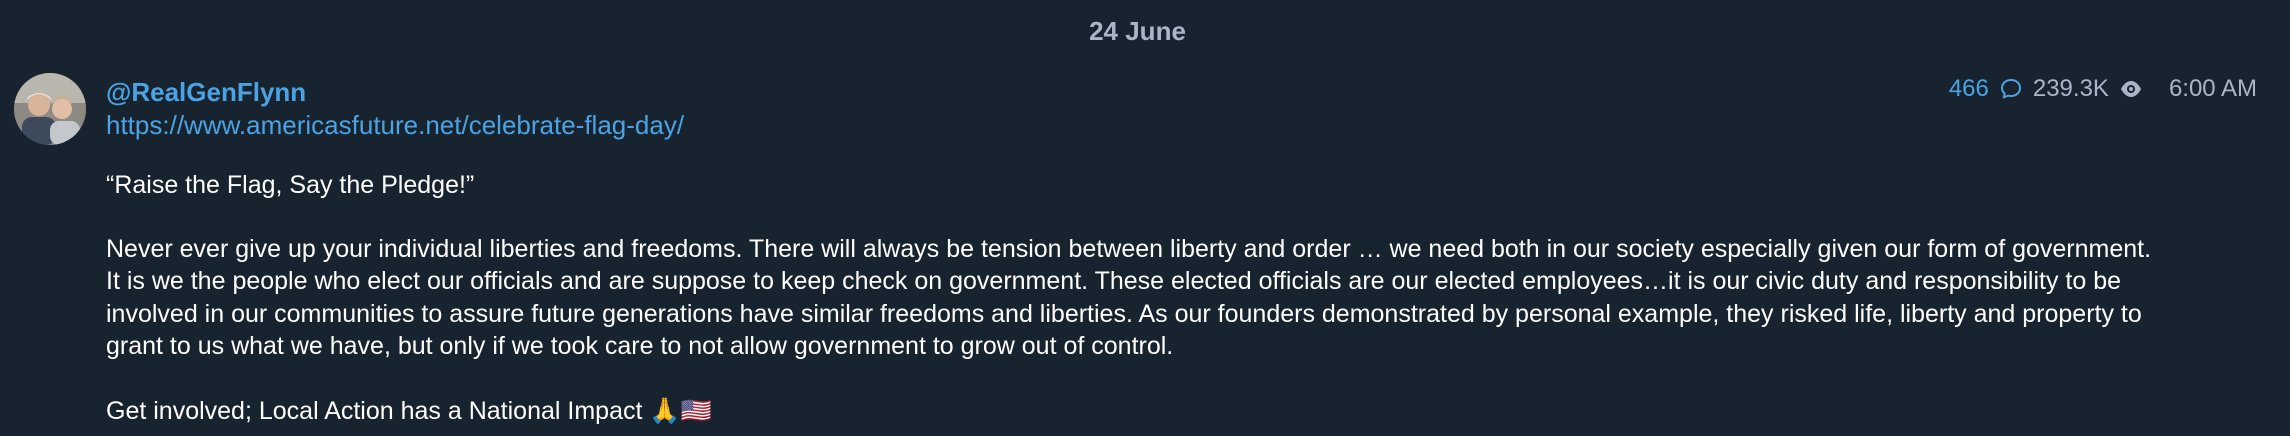 Image resolution: width=2290 pixels, height=436 pixels. Describe the element at coordinates (2131, 89) in the screenshot. I see `eye-icon` at that location.